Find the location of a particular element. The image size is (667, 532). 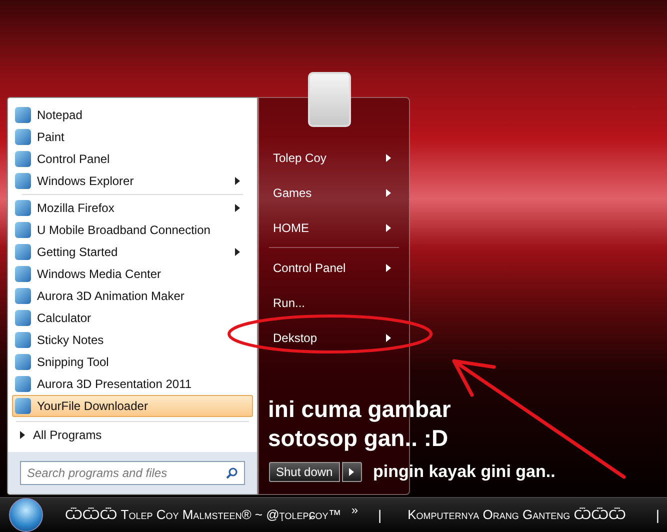

program-label: Getting Started is located at coordinates (78, 252).